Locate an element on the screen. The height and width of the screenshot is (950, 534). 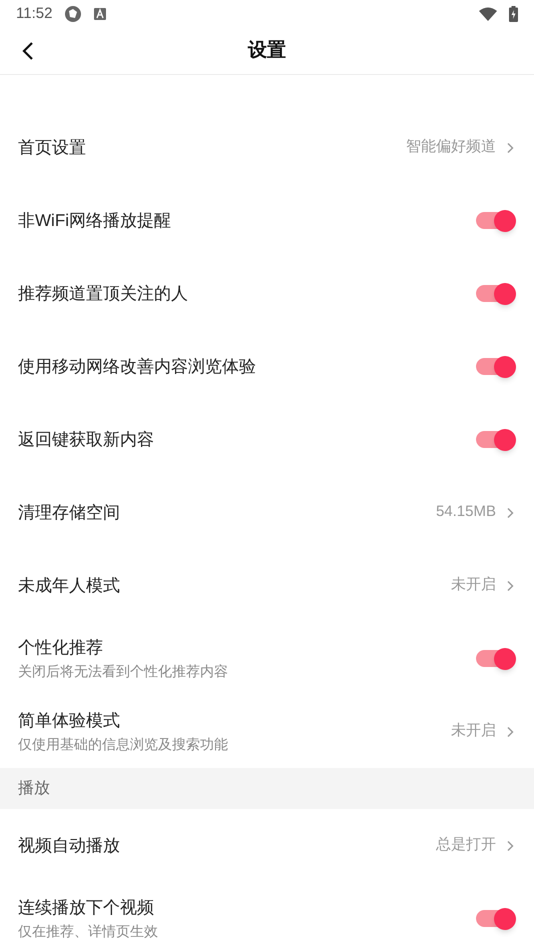
page-title: 设置 is located at coordinates (266, 50).